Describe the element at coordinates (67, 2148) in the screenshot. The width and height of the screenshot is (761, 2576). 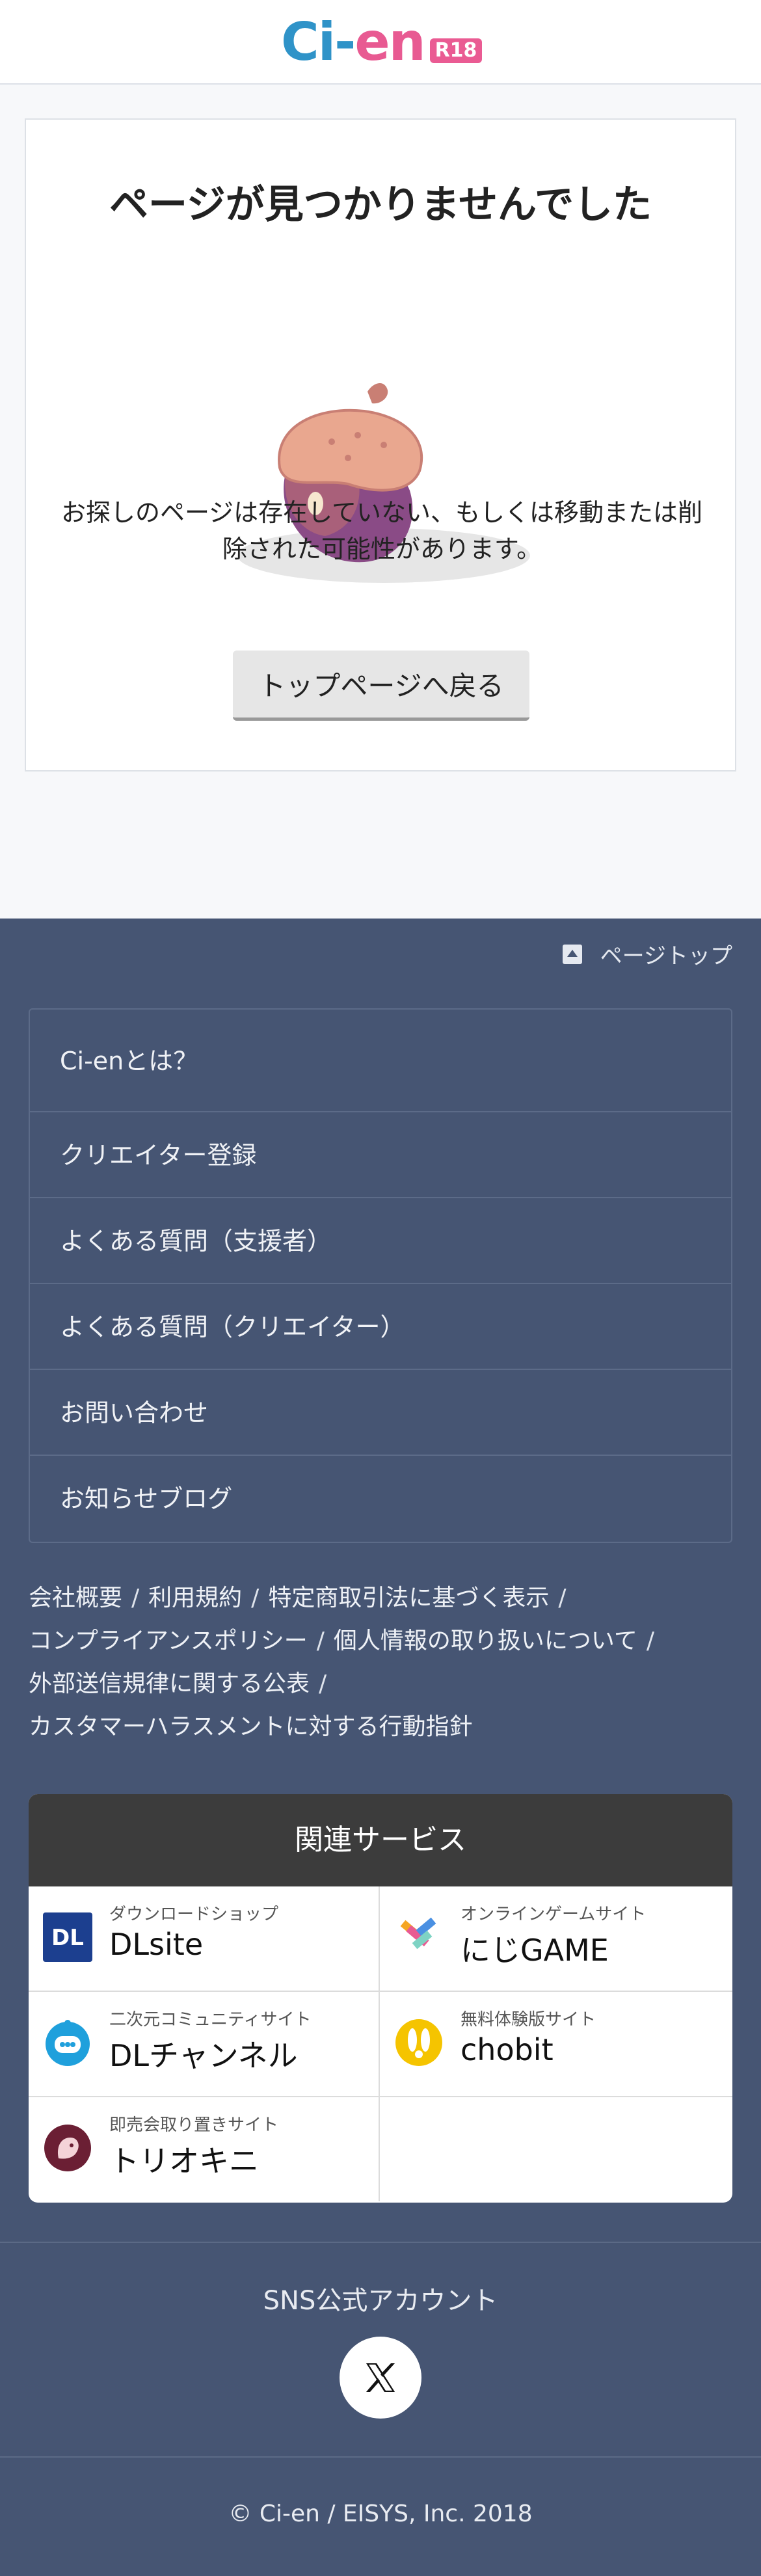
I see `toriokini-logo-icon` at that location.